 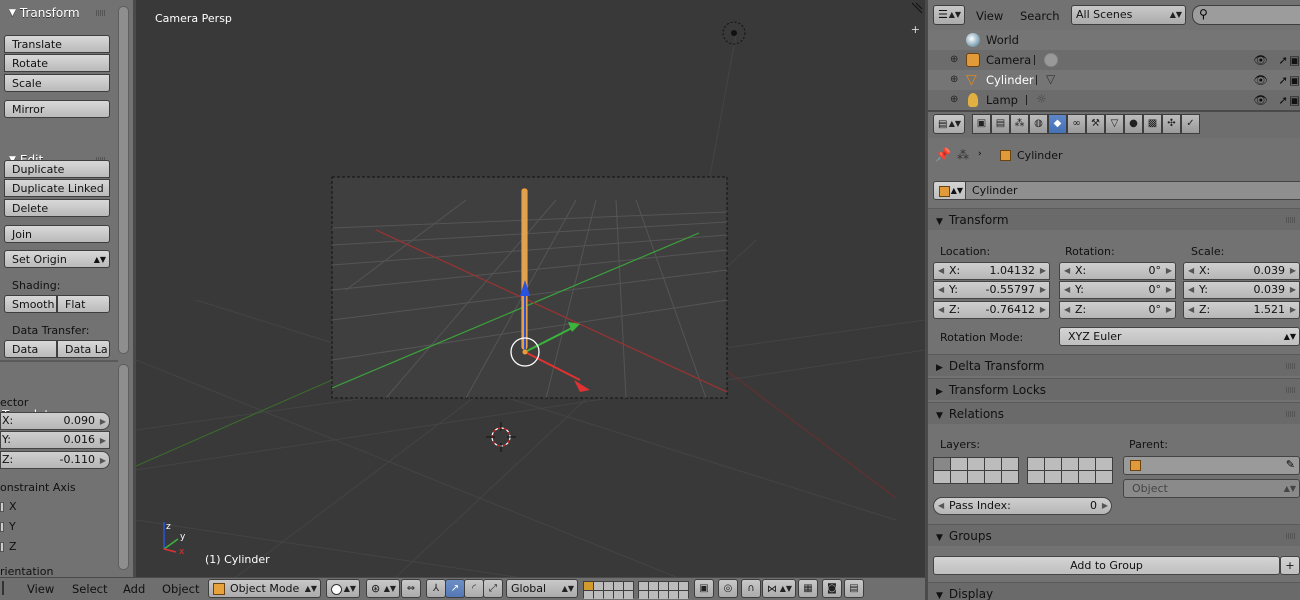 I want to click on scale-x-field: ◀ X: 0.039 ▶, so click(x=1241, y=271).